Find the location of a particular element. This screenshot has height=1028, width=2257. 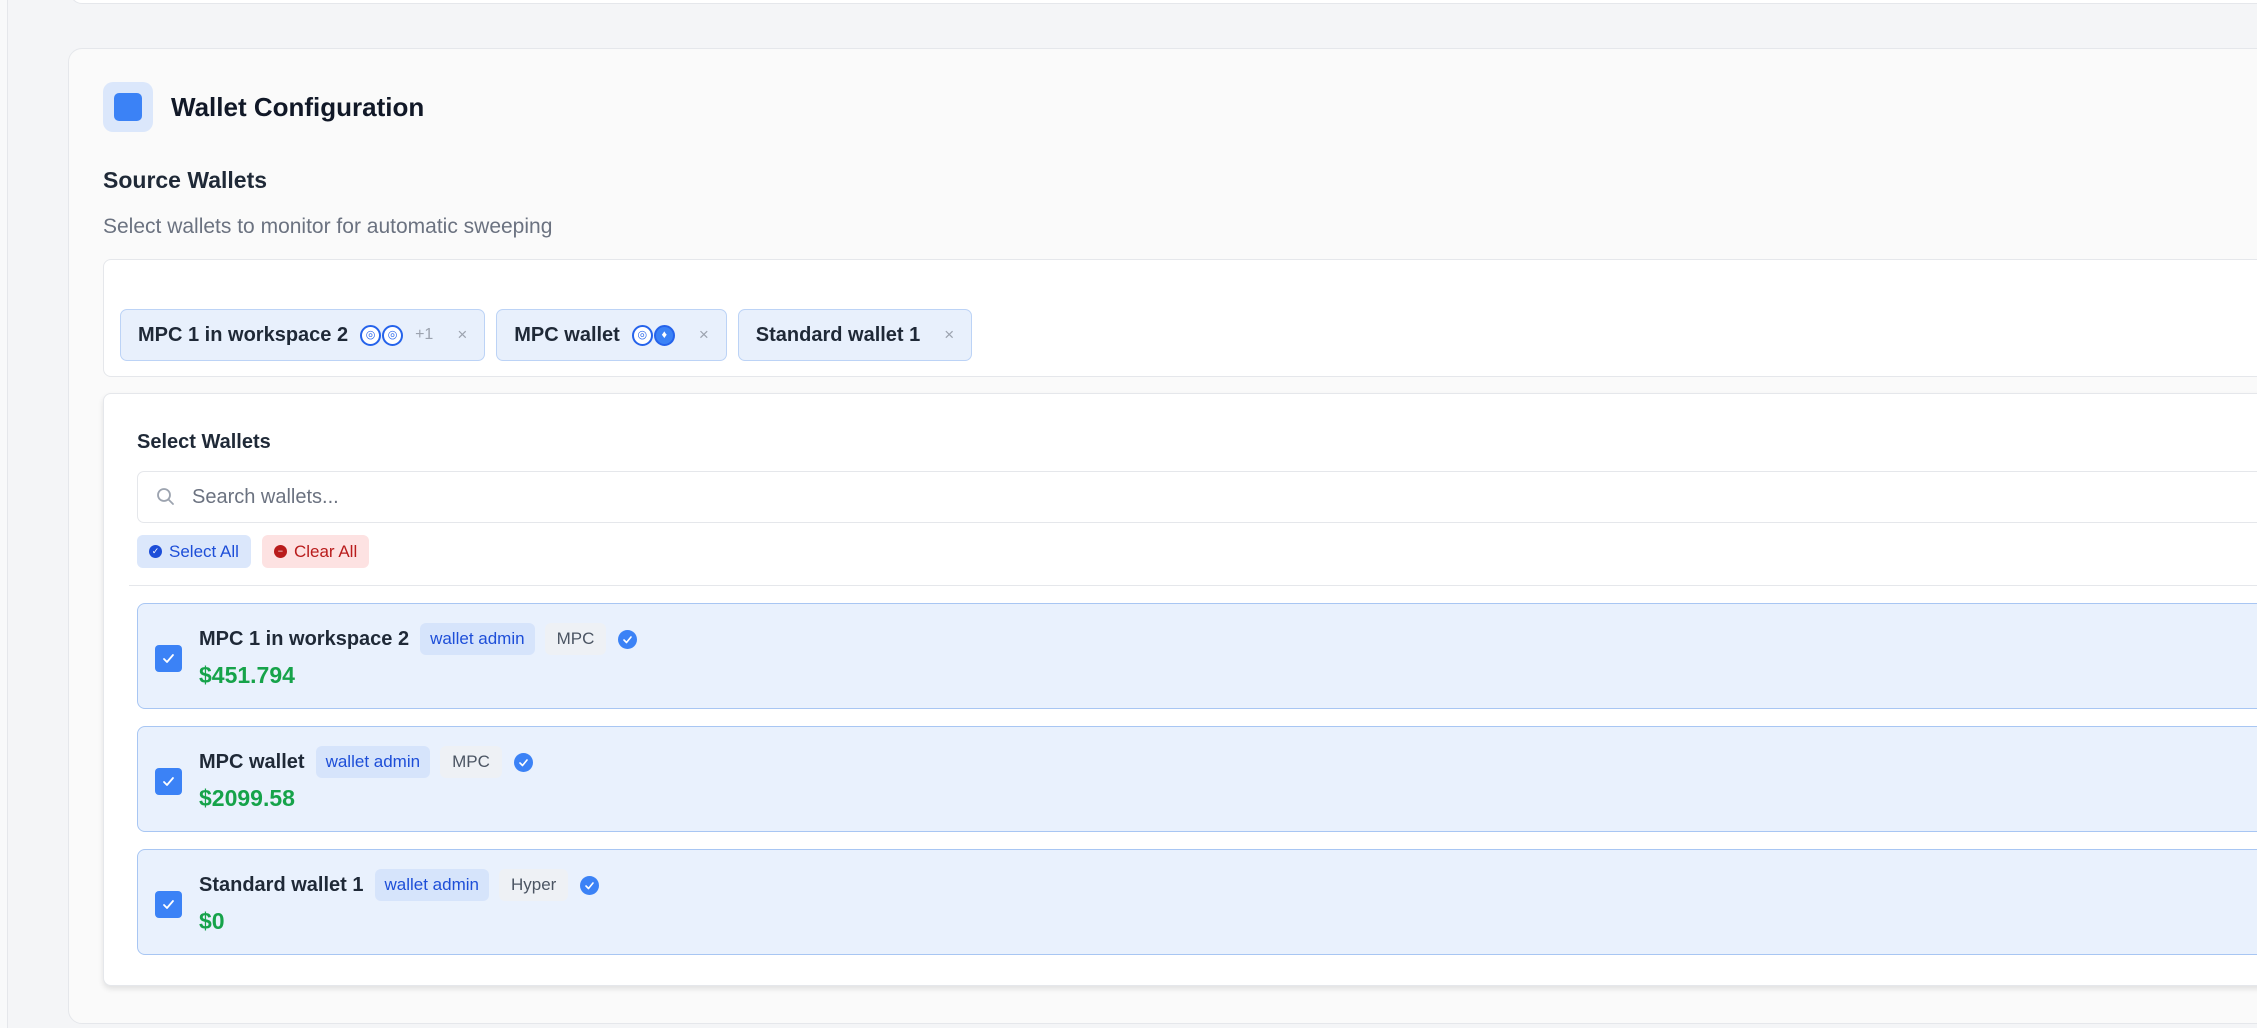

previous-section-card is located at coordinates (1163, 2).